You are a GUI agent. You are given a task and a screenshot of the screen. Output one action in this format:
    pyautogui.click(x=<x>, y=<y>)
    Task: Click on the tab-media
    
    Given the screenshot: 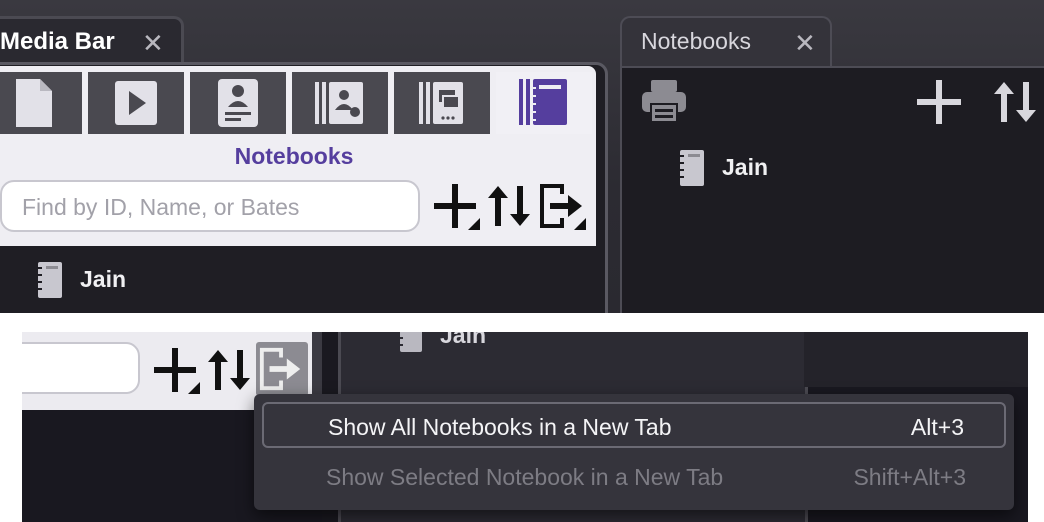 What is the action you would take?
    pyautogui.click(x=136, y=103)
    